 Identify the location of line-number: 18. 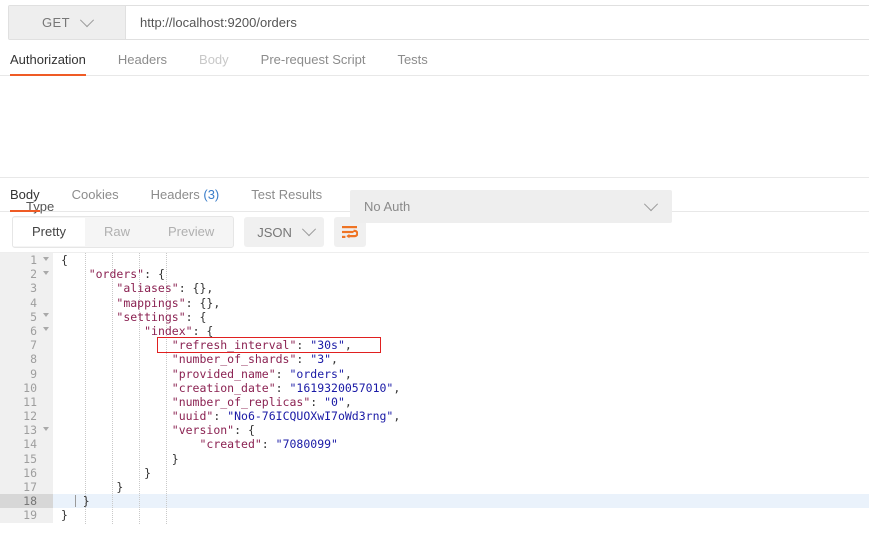
(26, 501).